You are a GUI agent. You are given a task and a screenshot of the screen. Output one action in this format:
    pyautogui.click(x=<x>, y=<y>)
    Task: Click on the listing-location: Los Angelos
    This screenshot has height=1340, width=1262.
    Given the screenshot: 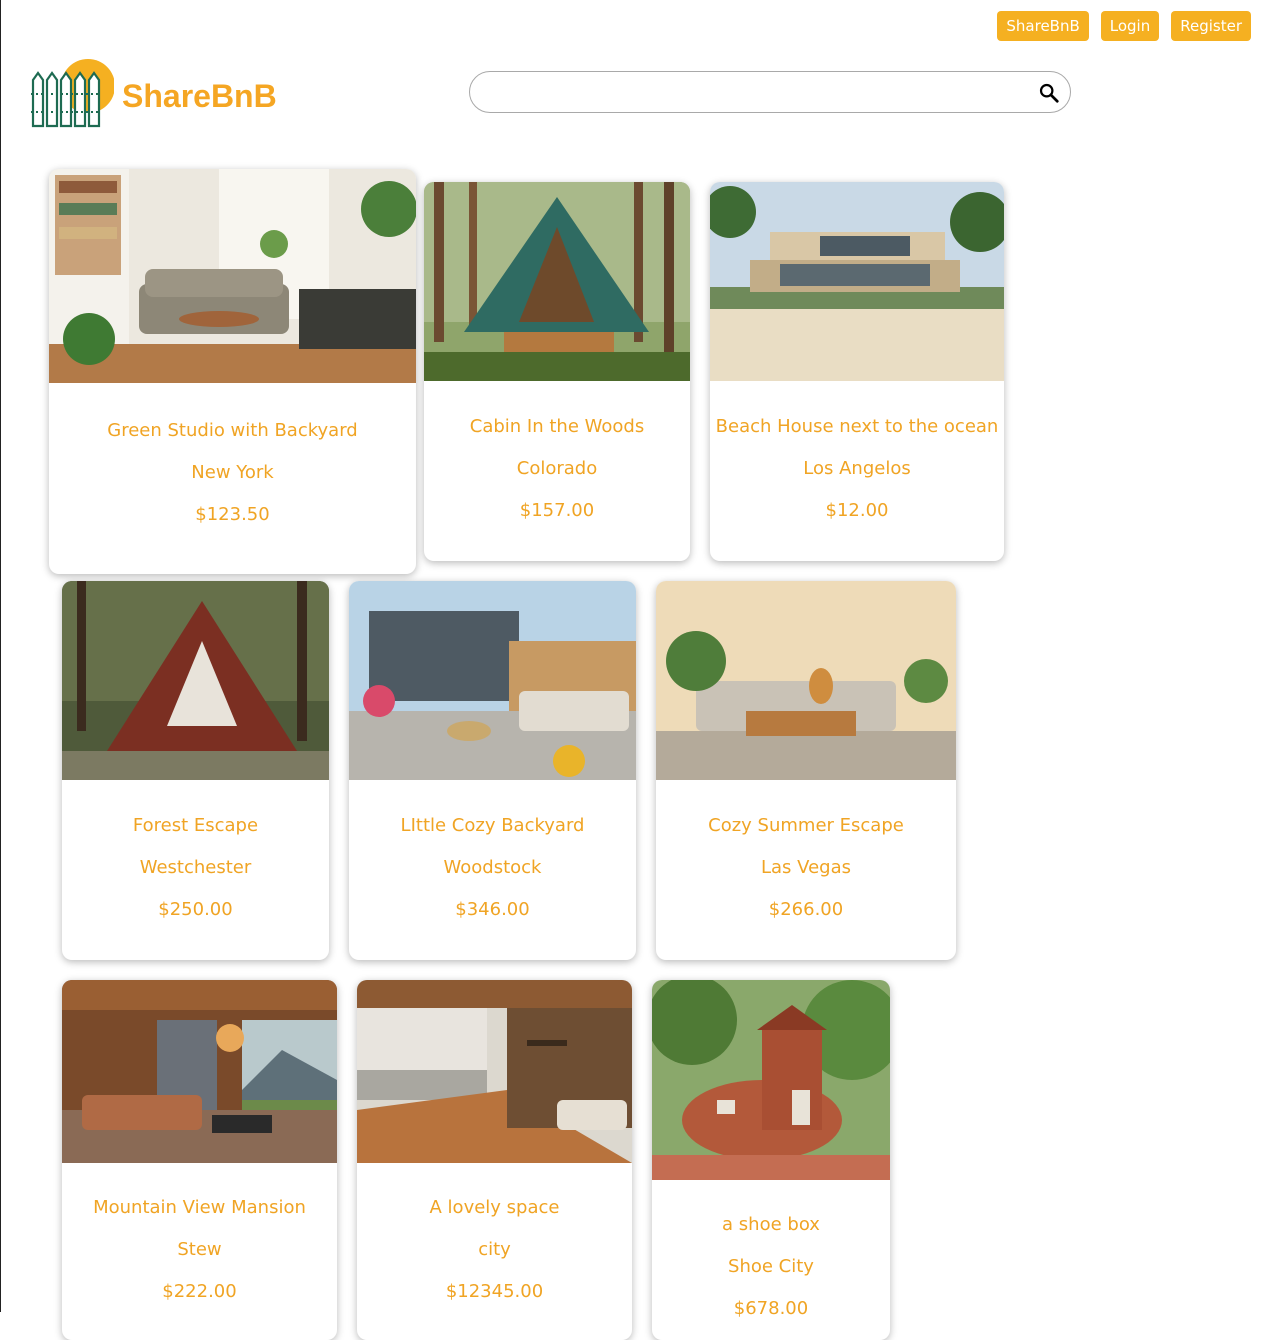 What is the action you would take?
    pyautogui.click(x=857, y=468)
    